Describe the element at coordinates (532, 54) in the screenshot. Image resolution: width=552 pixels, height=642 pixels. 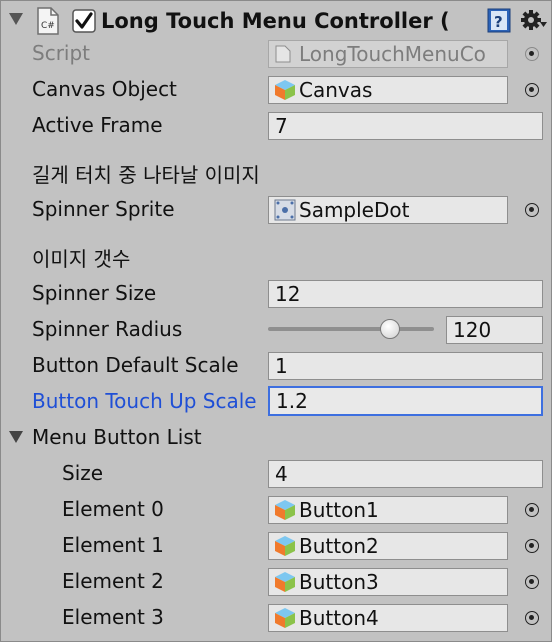
I see `script-picker-icon` at that location.